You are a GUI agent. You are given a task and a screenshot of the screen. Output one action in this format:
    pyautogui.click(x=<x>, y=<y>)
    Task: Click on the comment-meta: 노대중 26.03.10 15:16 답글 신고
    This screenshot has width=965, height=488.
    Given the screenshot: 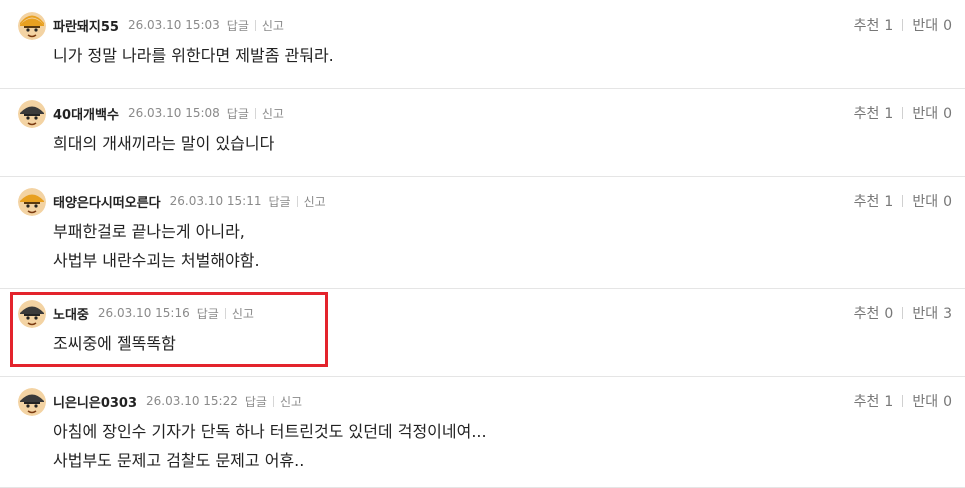 What is the action you would take?
    pyautogui.click(x=153, y=313)
    